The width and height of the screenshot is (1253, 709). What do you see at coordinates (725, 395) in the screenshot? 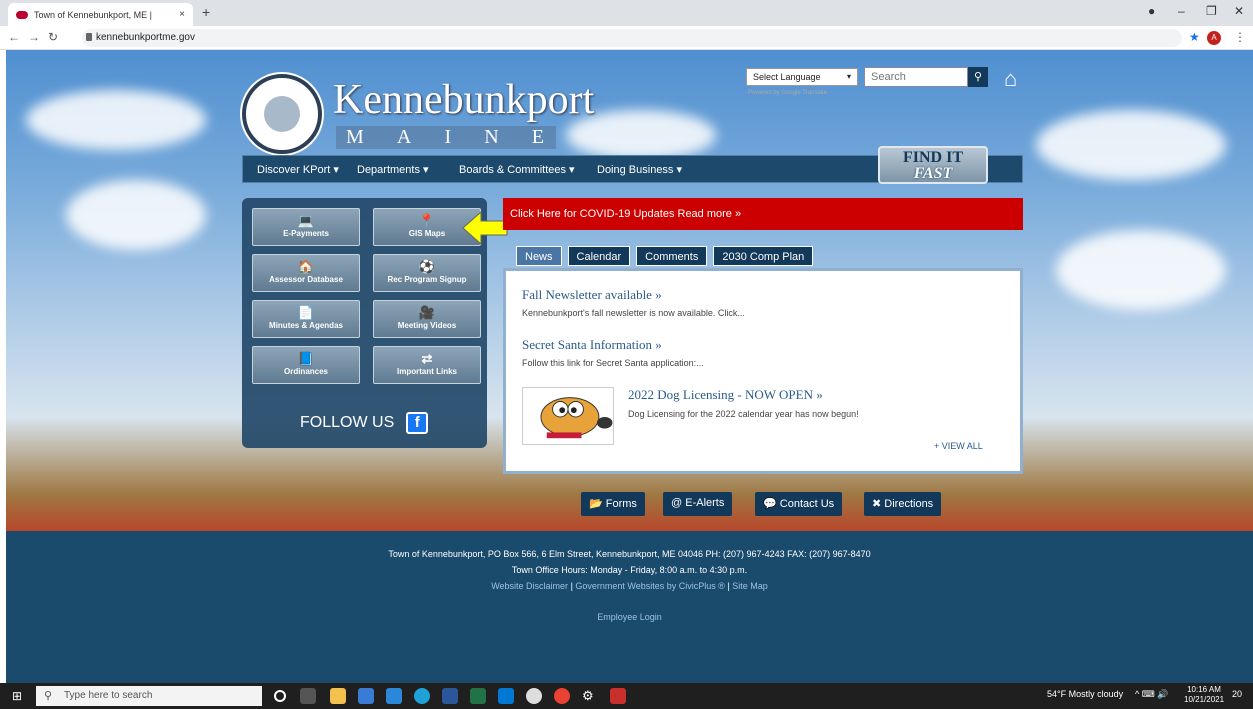
I see `news-item-title: 2022 Dog Licensing - NOW OPEN »` at bounding box center [725, 395].